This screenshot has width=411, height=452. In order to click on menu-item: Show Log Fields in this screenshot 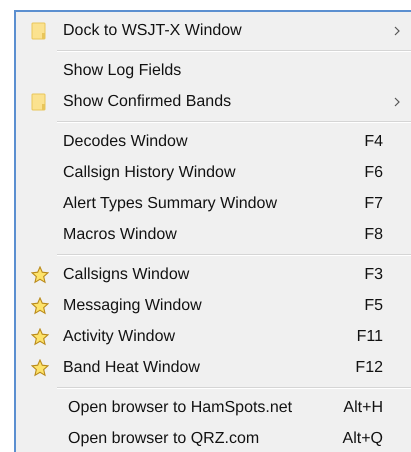, I will do `click(213, 70)`.